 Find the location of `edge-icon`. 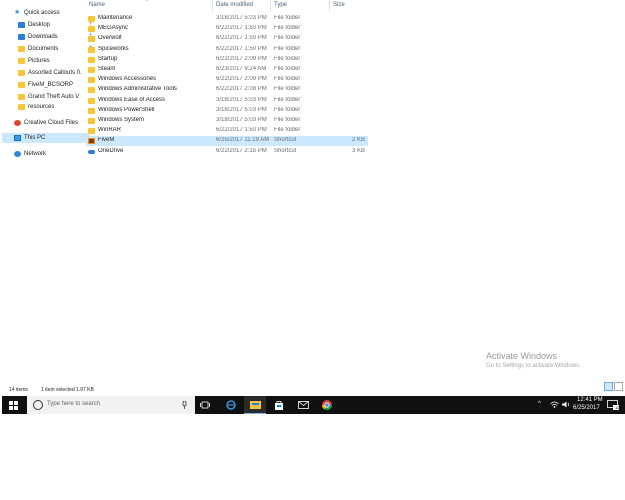

edge-icon is located at coordinates (231, 405).